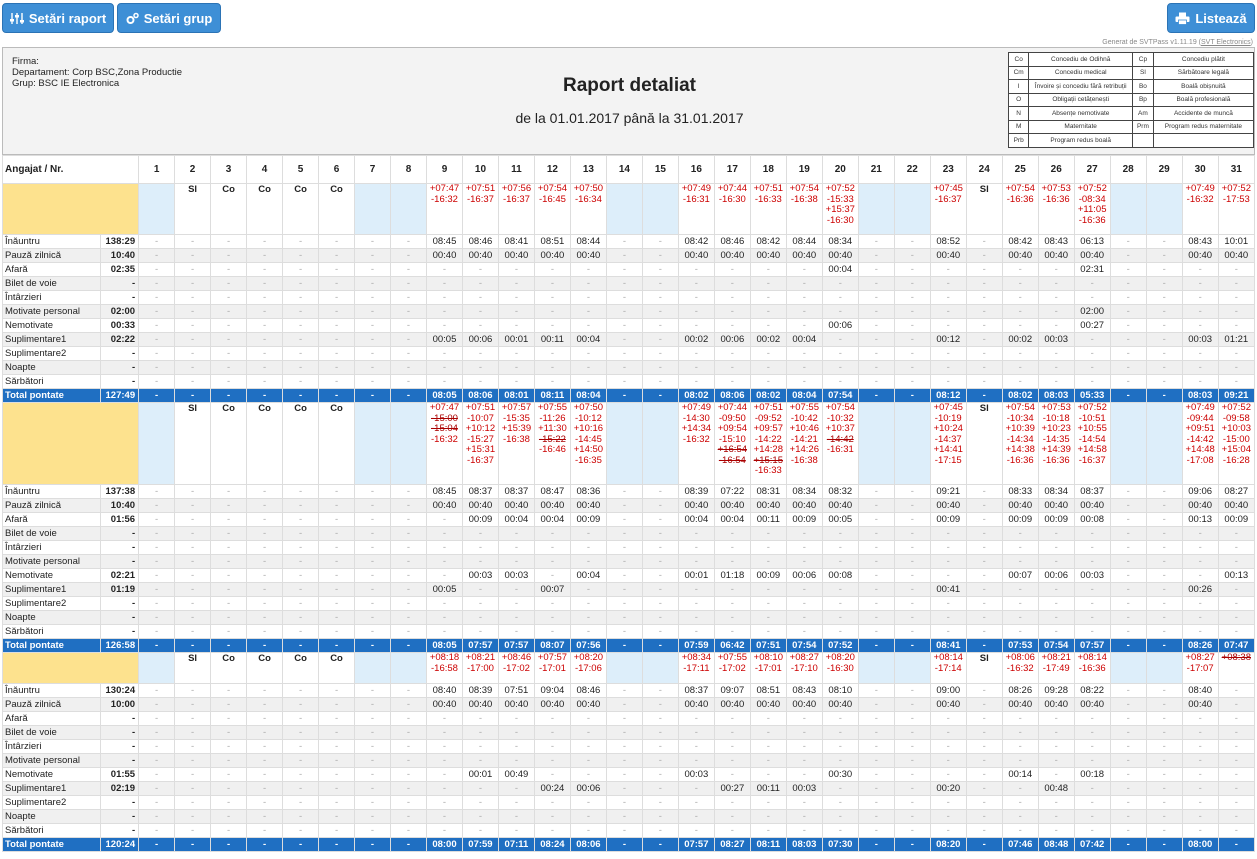  What do you see at coordinates (840, 209) in the screenshot?
I see `punch-cell: +07:52 -15:33 +15:37 -16:30` at bounding box center [840, 209].